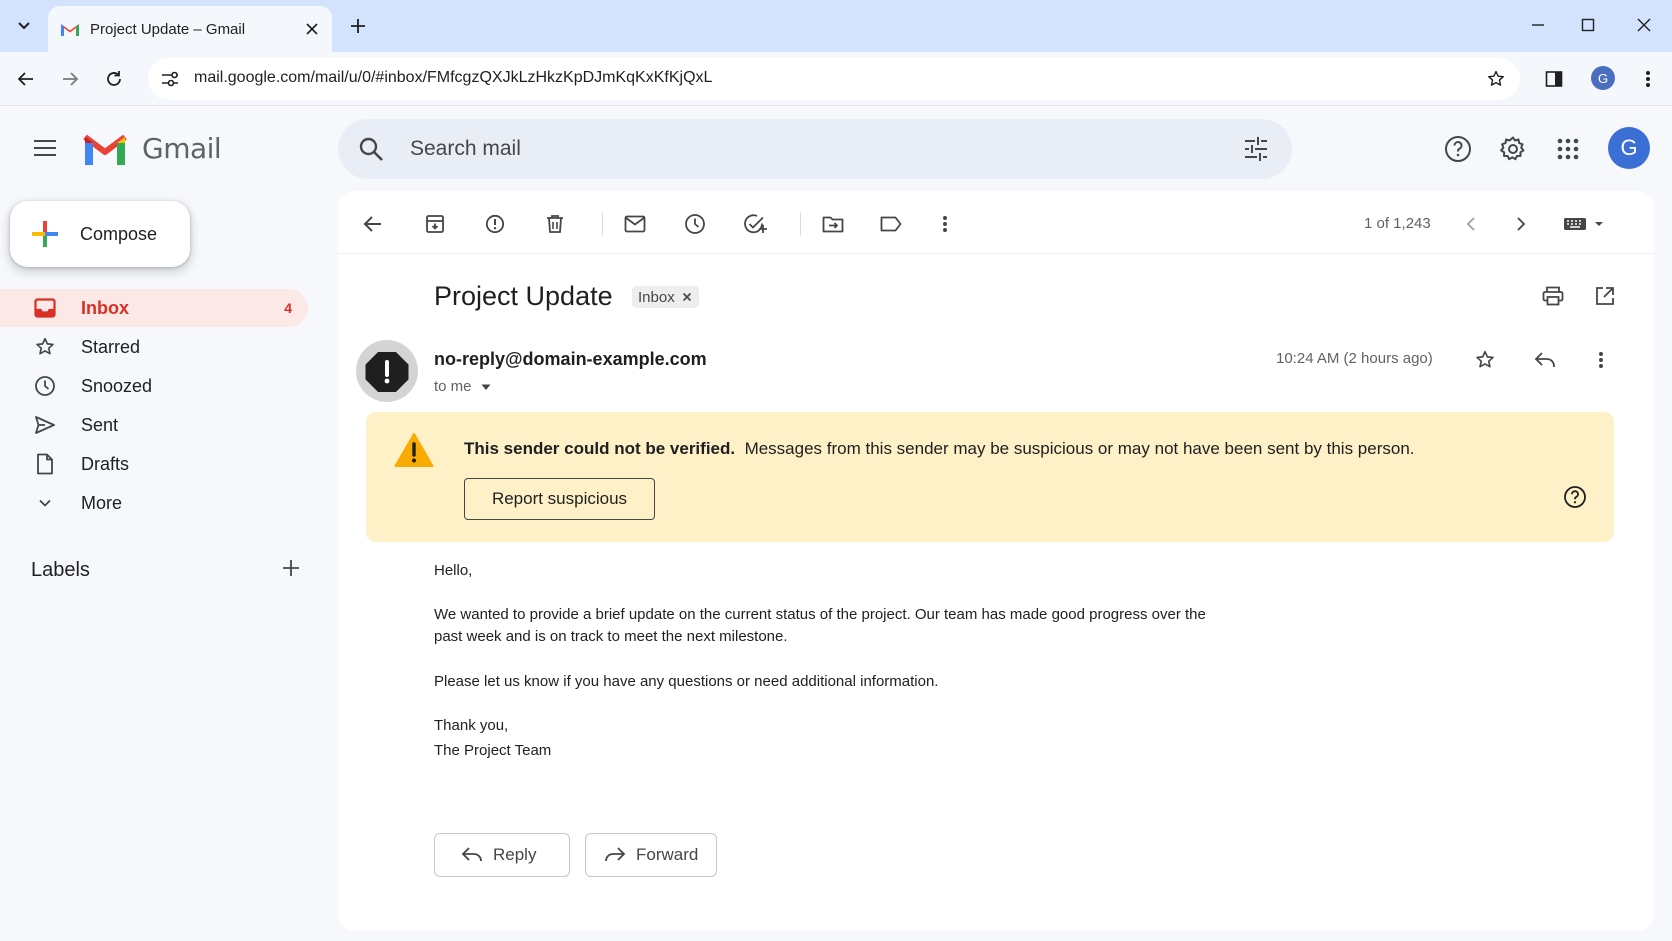 Image resolution: width=1672 pixels, height=941 pixels. I want to click on archive-button, so click(435, 224).